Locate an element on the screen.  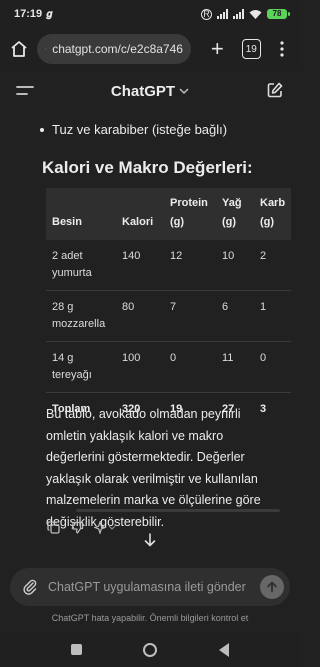
address-bar: chatgpt.com/c/e2c8a746 is located at coordinates (113, 49).